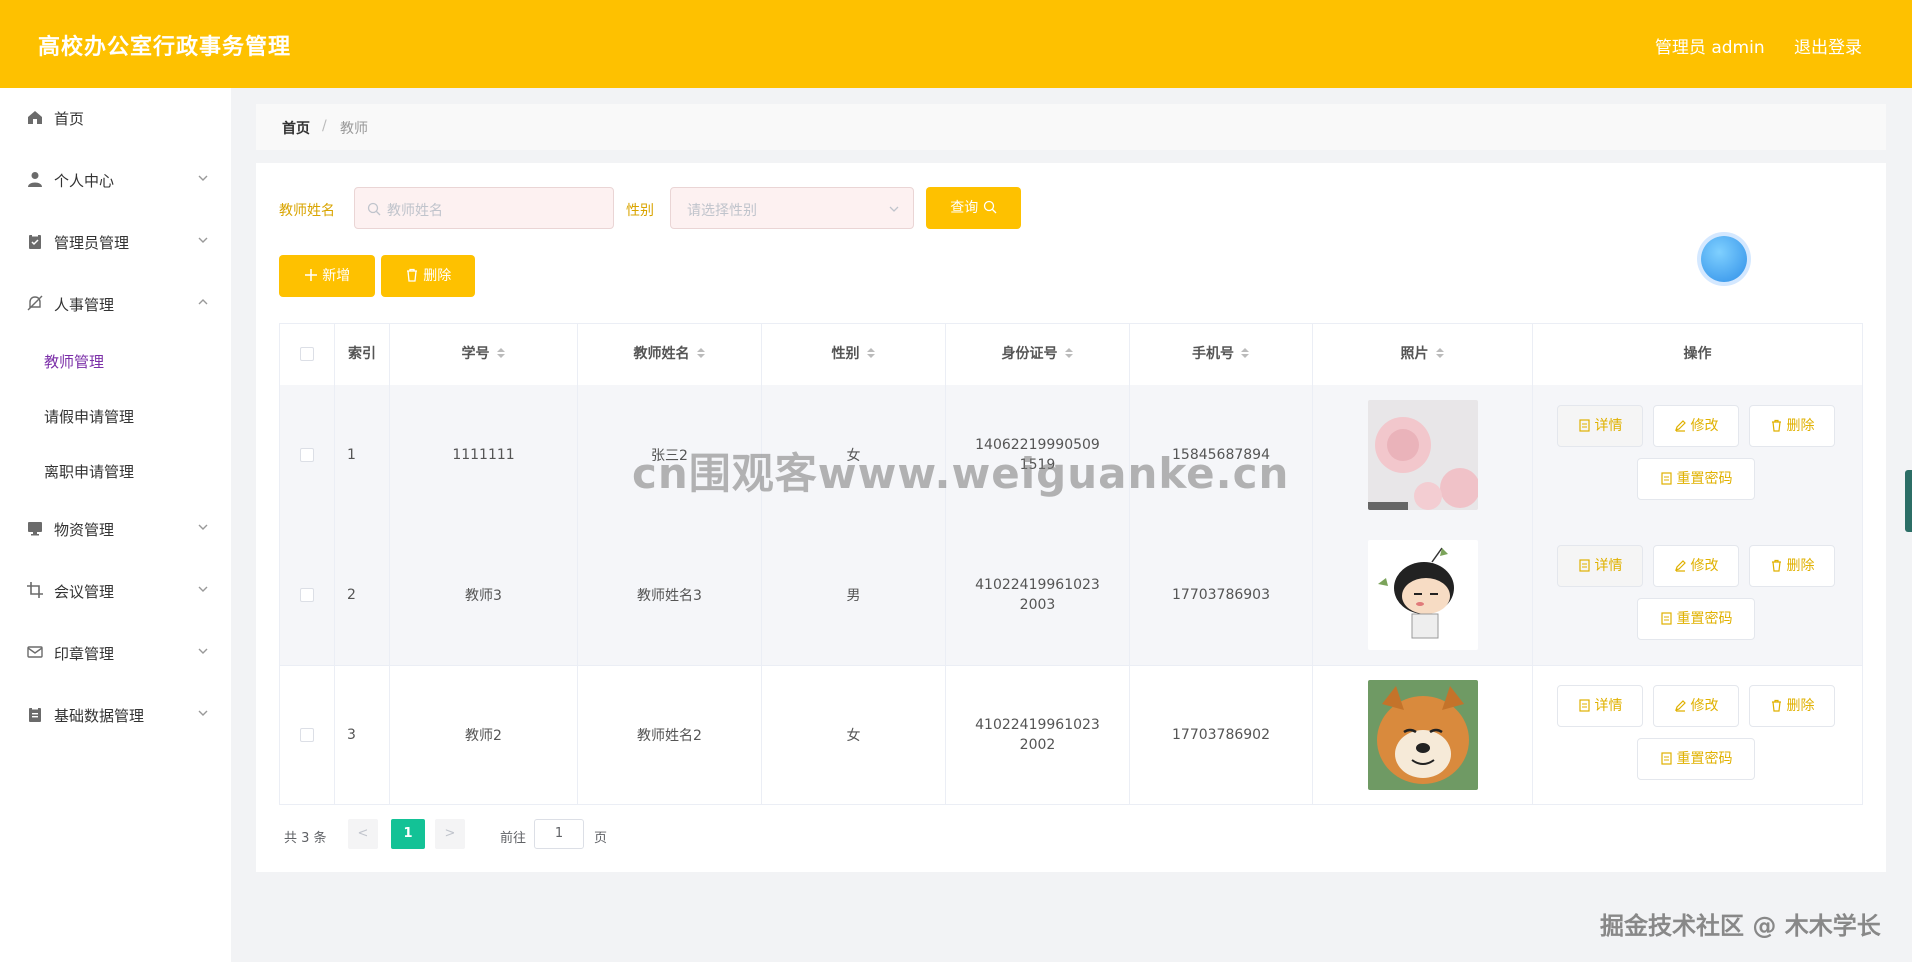 Image resolution: width=1912 pixels, height=962 pixels. What do you see at coordinates (35, 590) in the screenshot?
I see `crop-icon` at bounding box center [35, 590].